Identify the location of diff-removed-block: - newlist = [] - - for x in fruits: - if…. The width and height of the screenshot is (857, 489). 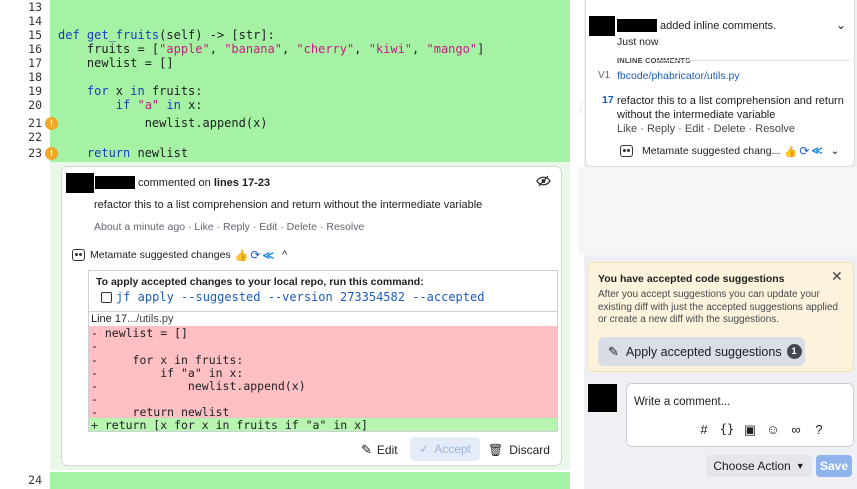
(323, 372).